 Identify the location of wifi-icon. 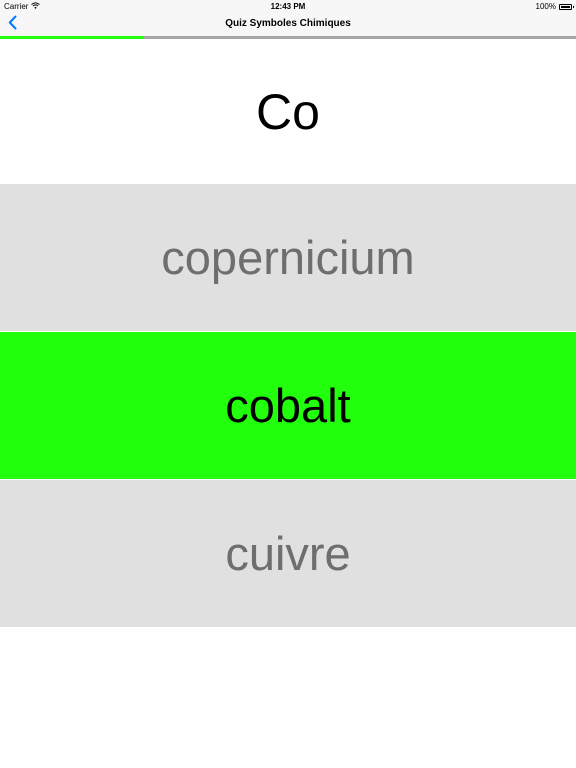
(36, 6).